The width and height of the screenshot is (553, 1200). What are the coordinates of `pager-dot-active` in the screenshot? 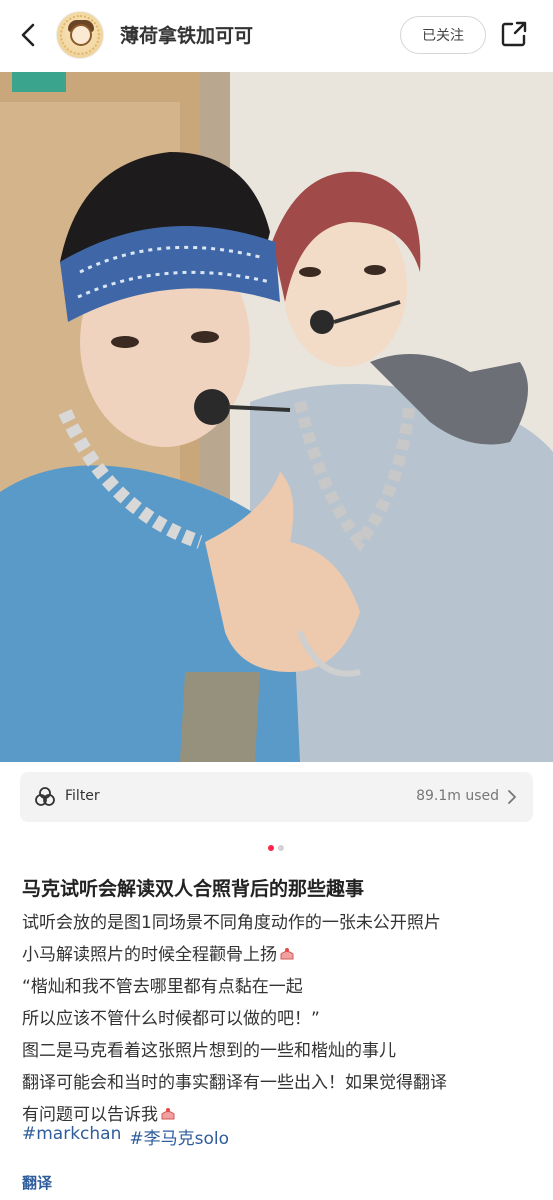 It's located at (271, 848).